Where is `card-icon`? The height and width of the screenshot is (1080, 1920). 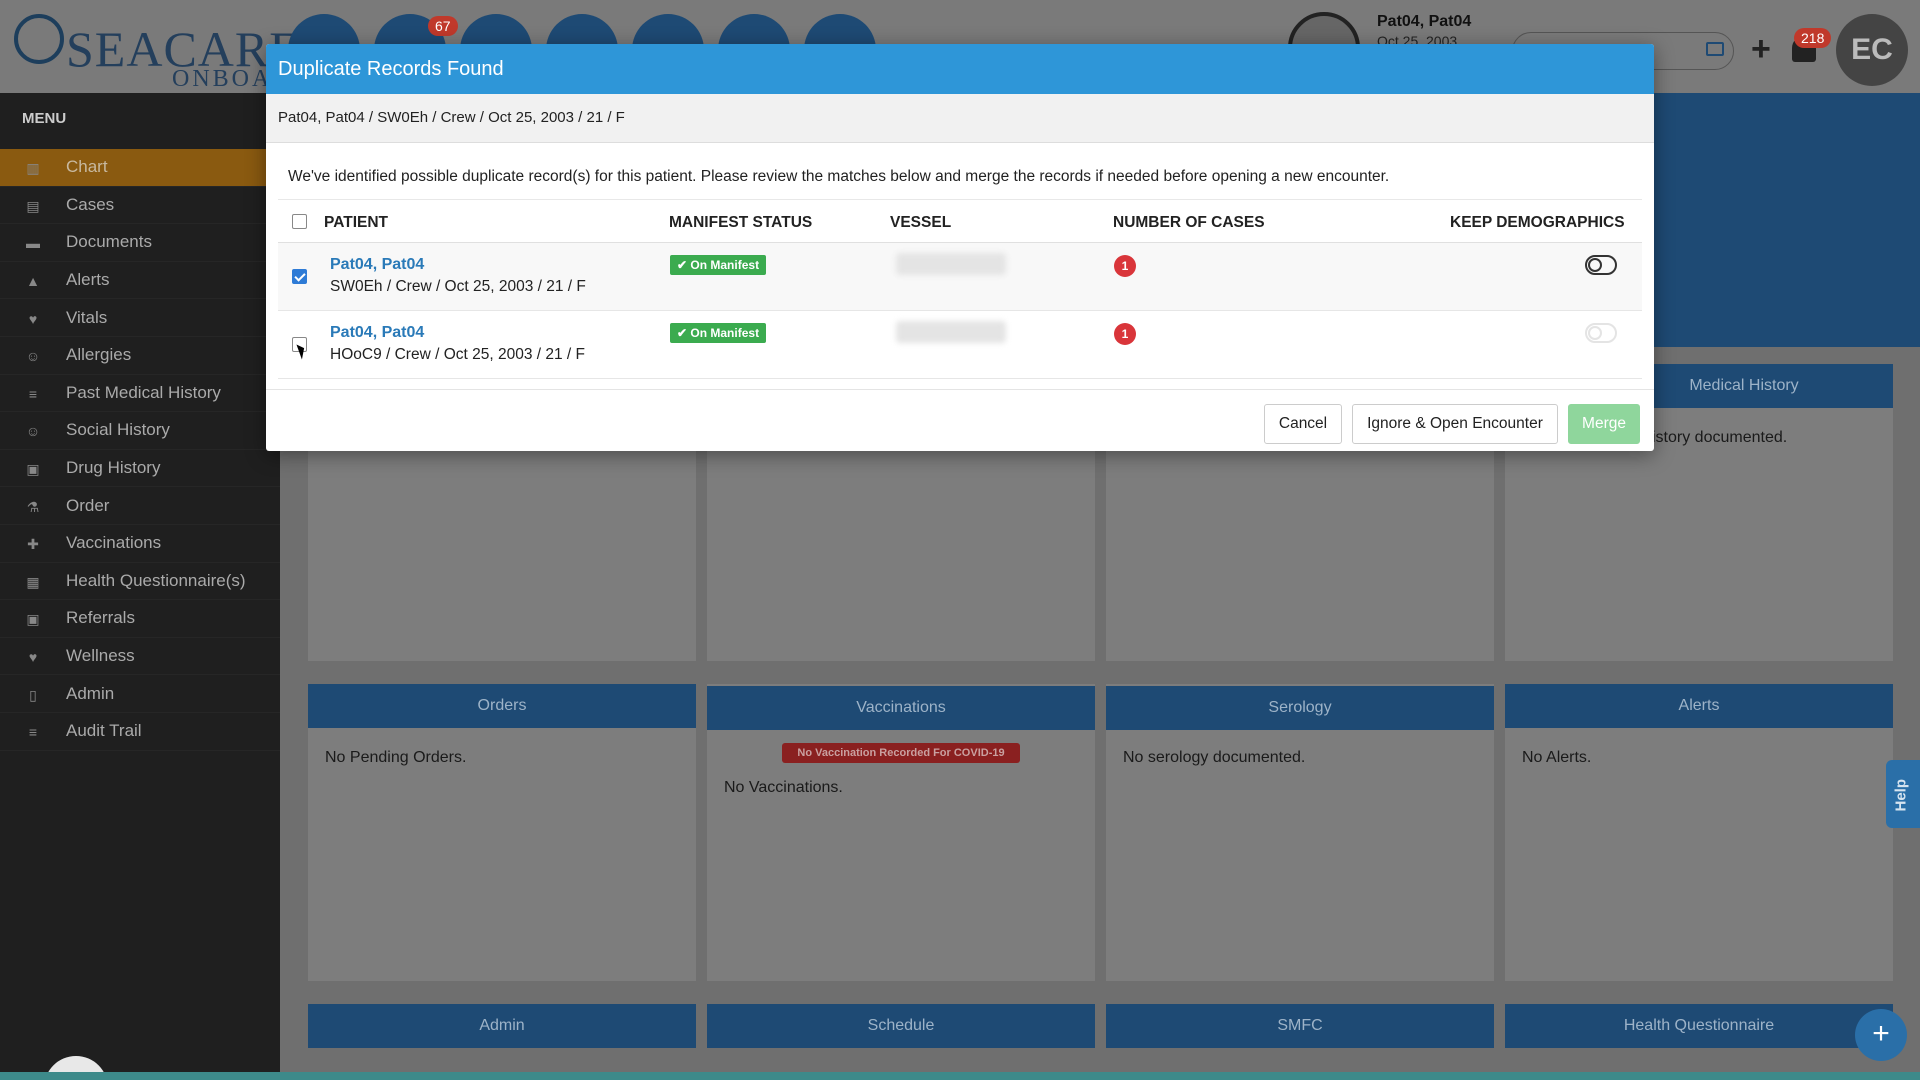
card-icon is located at coordinates (1715, 49).